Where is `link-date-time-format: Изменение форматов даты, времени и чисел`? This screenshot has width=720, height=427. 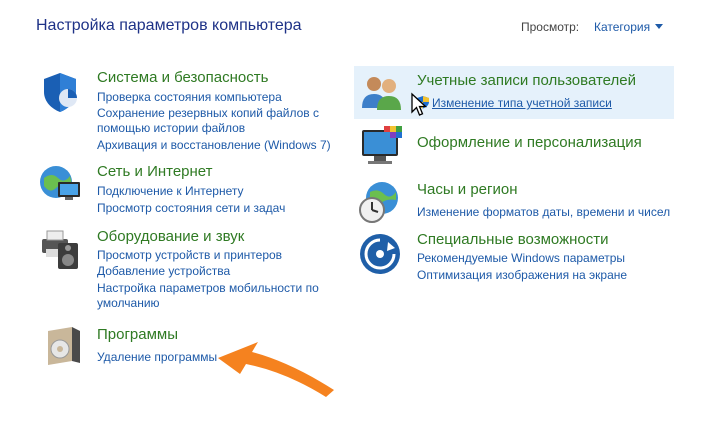 link-date-time-format: Изменение форматов даты, времени и чисел is located at coordinates (543, 212).